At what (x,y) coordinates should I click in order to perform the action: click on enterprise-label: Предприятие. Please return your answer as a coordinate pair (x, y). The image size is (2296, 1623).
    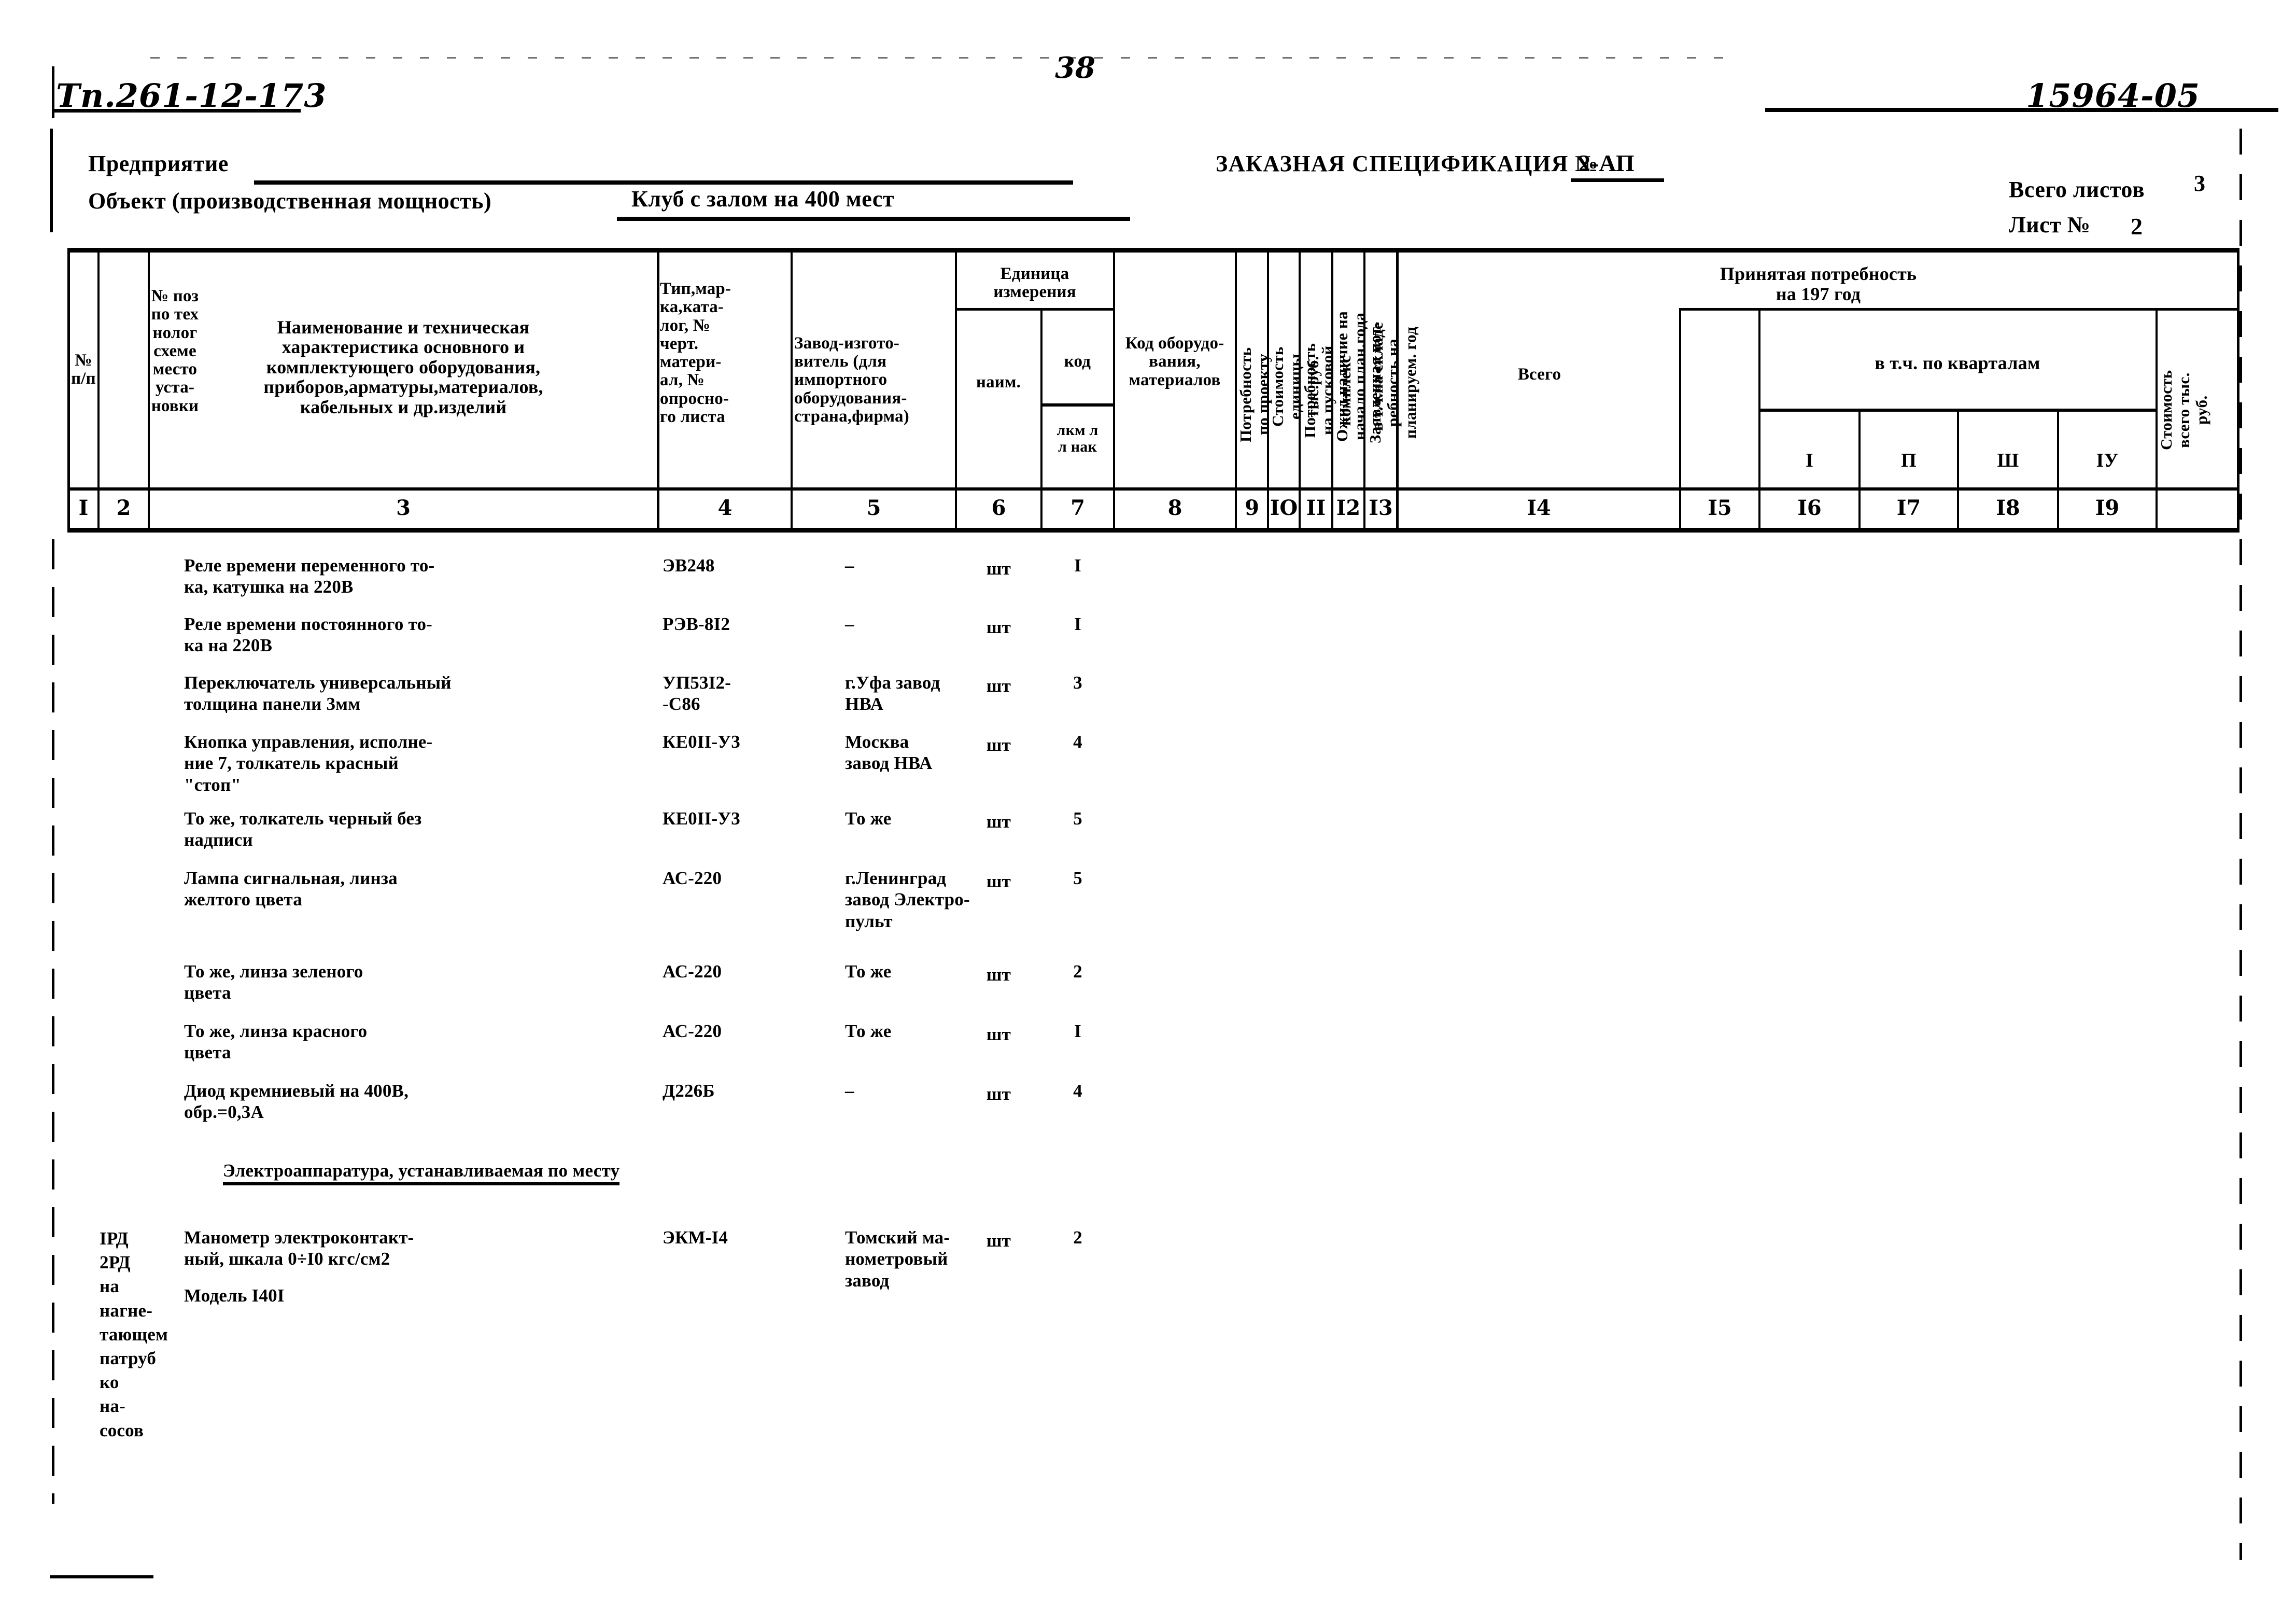
    Looking at the image, I should click on (158, 163).